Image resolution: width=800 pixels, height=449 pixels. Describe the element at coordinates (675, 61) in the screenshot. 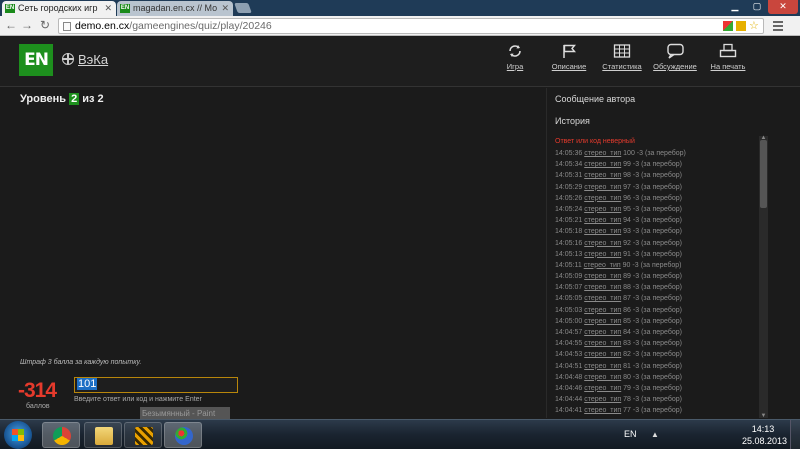

I see `nav-discussion: Обсуждение` at that location.